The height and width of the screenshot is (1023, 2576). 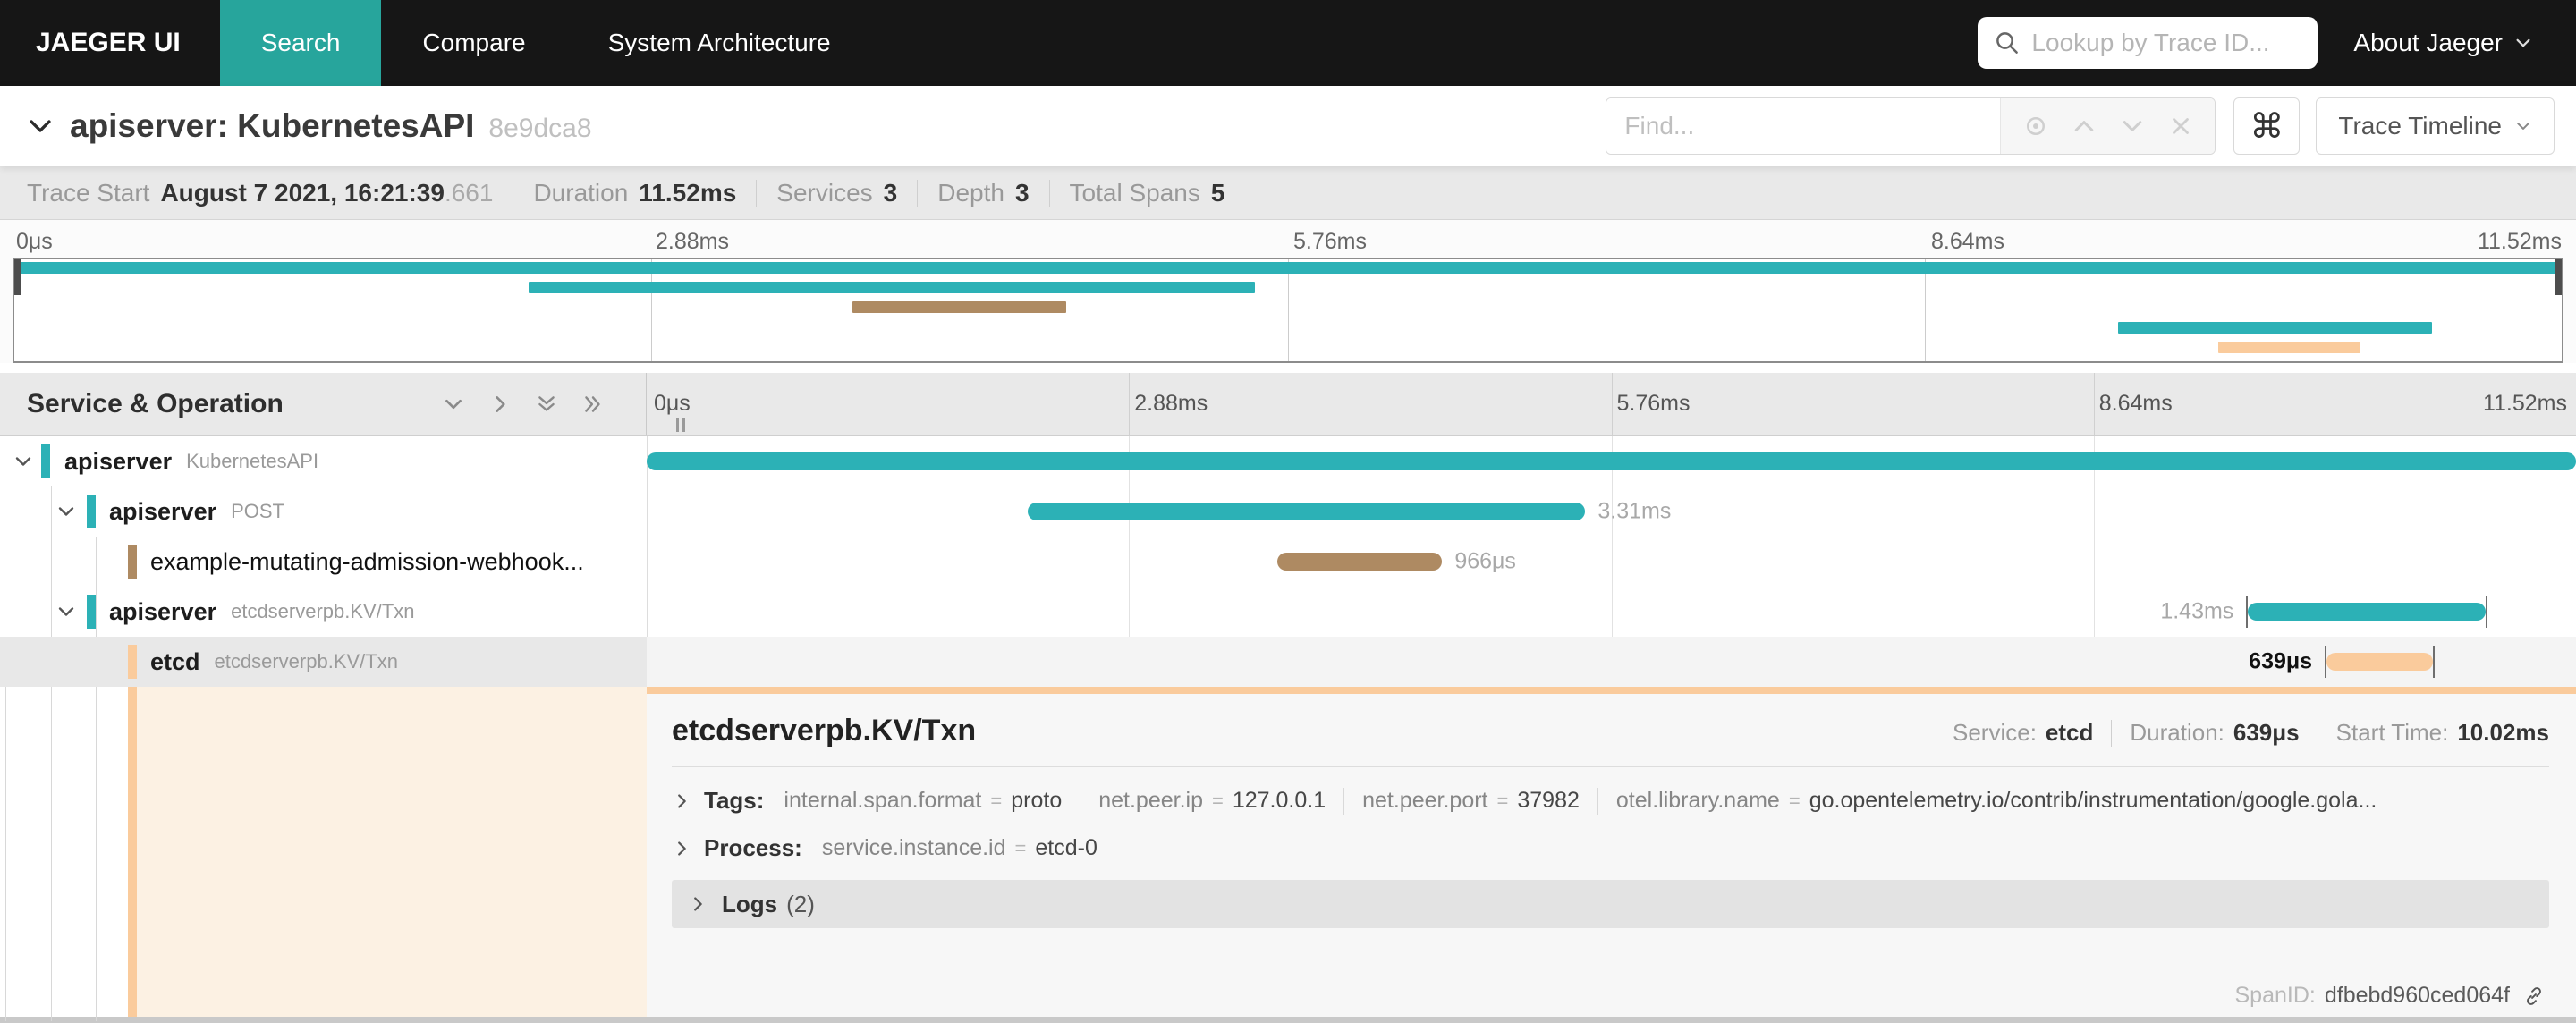 I want to click on span-name-cell: apiserver KubernetesAPI, so click(x=323, y=461).